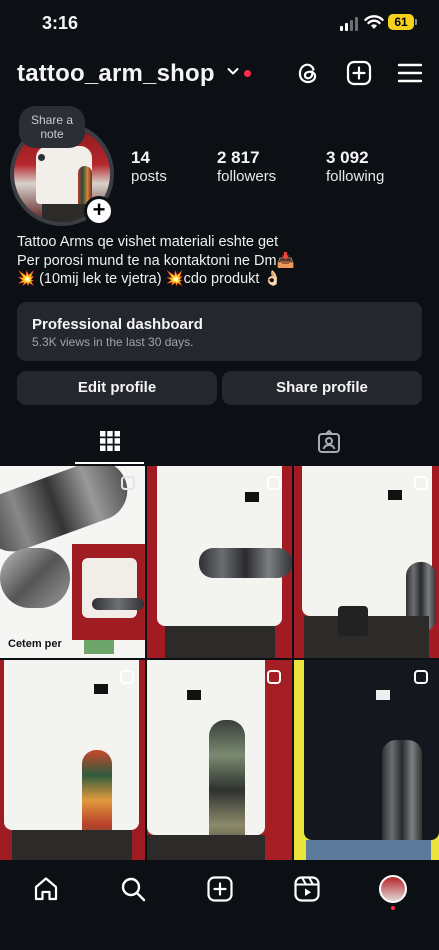 The width and height of the screenshot is (439, 950). Describe the element at coordinates (220, 889) in the screenshot. I see `create-post-icon` at that location.